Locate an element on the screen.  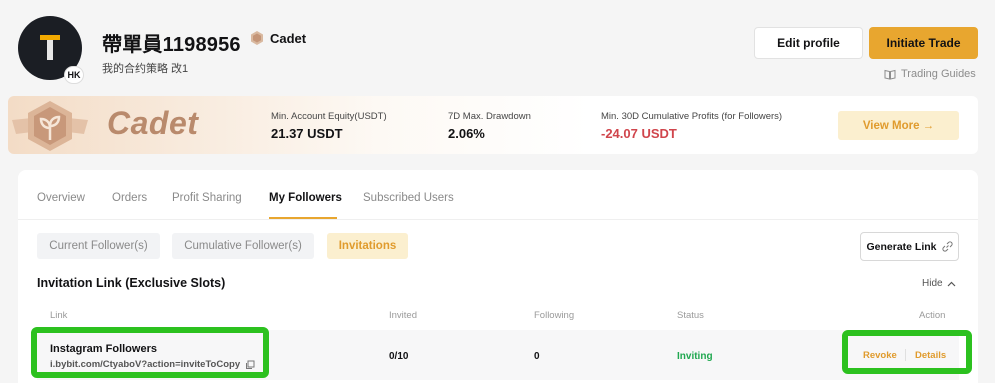
metric-max-drawdown: 7D Max. Drawdown 2.06% is located at coordinates (489, 126).